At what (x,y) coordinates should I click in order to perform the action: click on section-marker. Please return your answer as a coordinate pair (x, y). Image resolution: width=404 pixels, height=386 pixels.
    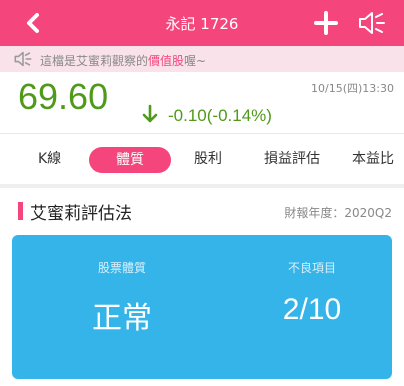
    Looking at the image, I should click on (20, 211).